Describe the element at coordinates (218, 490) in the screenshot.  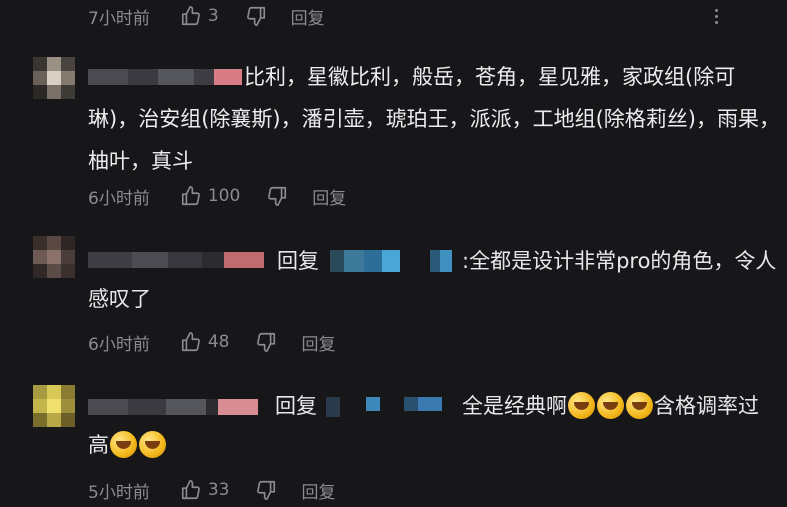
I see `like-count: 33` at that location.